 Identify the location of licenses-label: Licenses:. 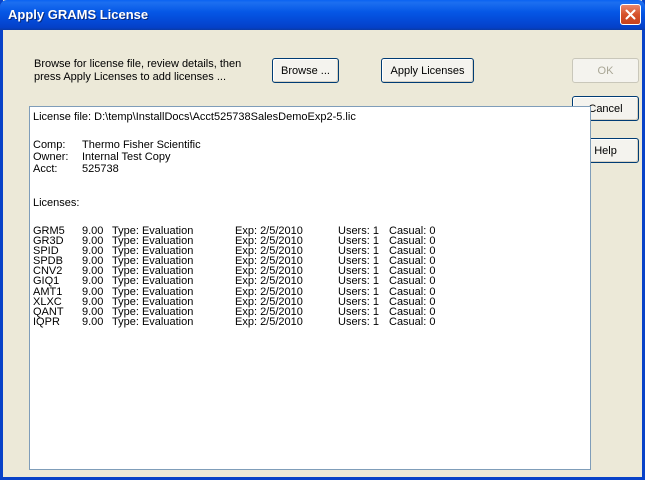
(56, 203).